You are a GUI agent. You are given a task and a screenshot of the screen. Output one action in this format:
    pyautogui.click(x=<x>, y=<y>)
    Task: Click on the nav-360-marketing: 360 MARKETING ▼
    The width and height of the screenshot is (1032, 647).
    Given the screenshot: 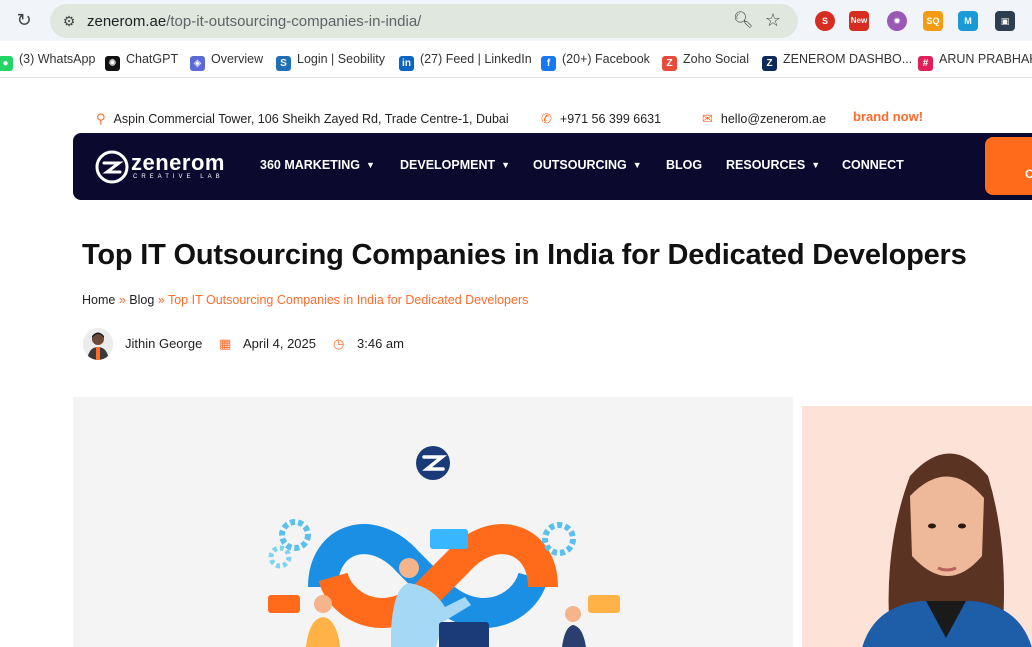 What is the action you would take?
    pyautogui.click(x=317, y=165)
    